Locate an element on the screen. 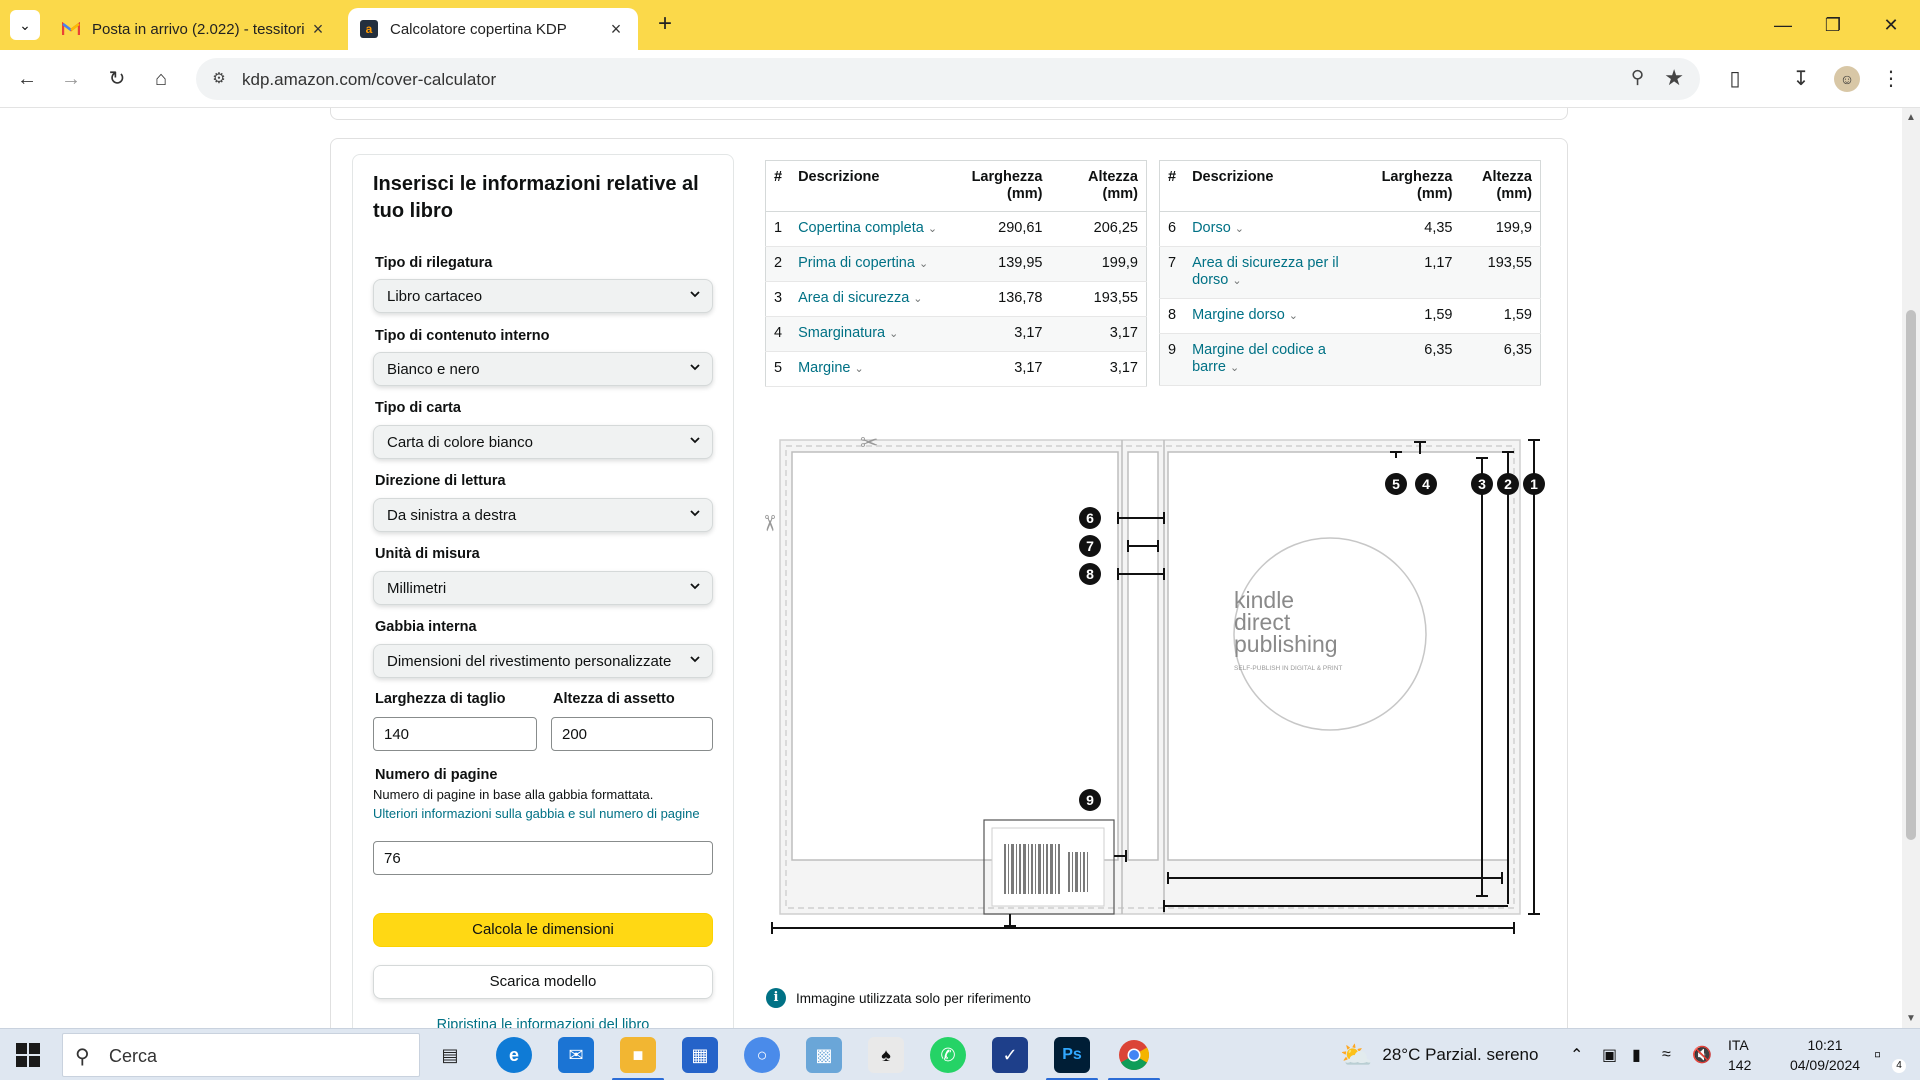 The height and width of the screenshot is (1080, 1920). row-description: Area di sicurezza per il dorso ⌄ is located at coordinates (1274, 272).